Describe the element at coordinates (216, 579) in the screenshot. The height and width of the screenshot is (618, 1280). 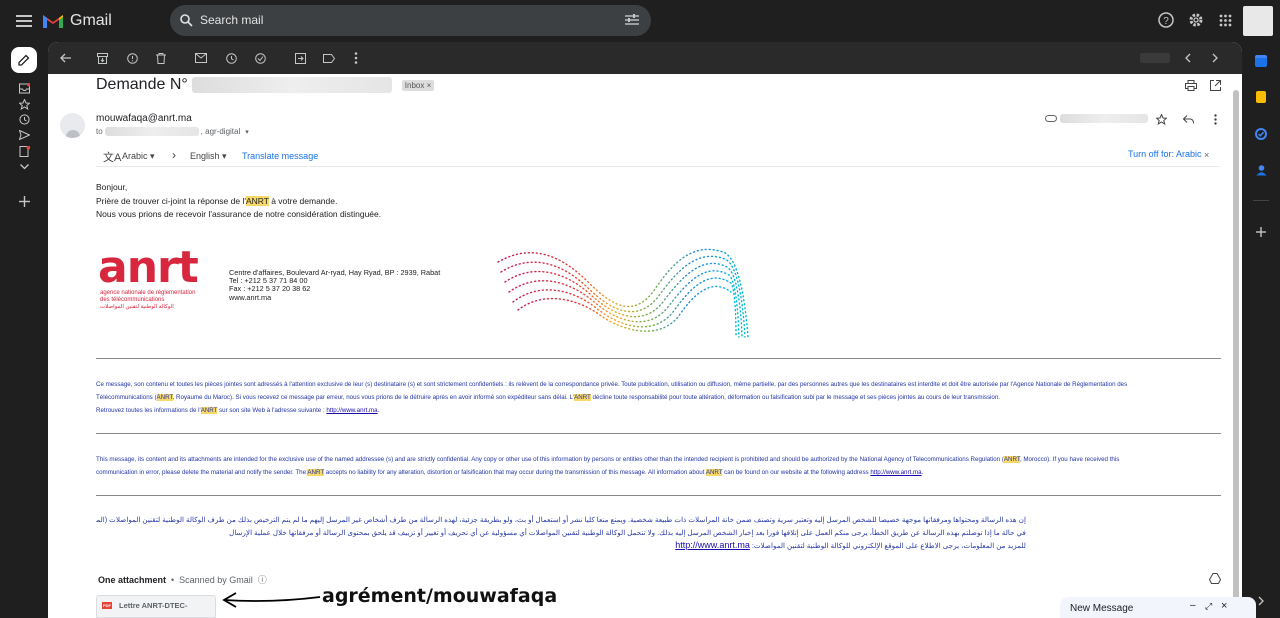
I see `scanned-label: Scanned by Gmail` at that location.